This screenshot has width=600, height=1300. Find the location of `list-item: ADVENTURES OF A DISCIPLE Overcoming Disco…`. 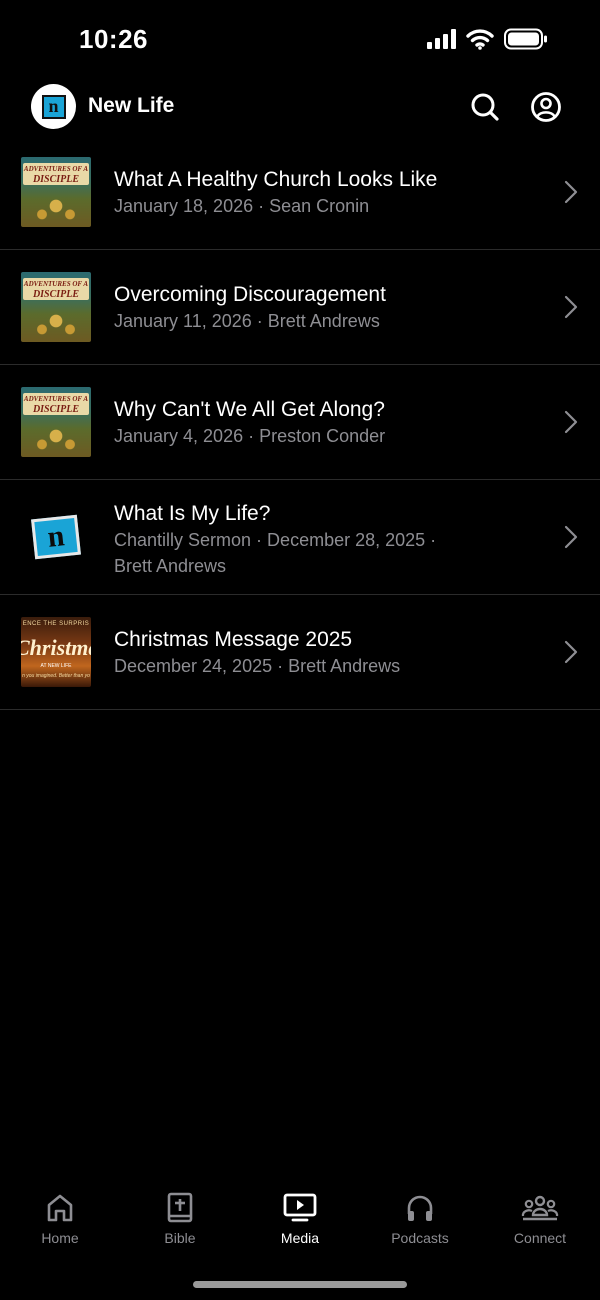

list-item: ADVENTURES OF A DISCIPLE Overcoming Disco… is located at coordinates (300, 307).